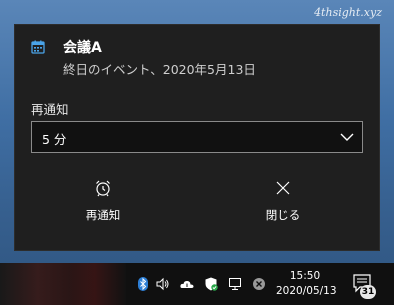  What do you see at coordinates (103, 205) in the screenshot?
I see `snooze-button: 再通知` at bounding box center [103, 205].